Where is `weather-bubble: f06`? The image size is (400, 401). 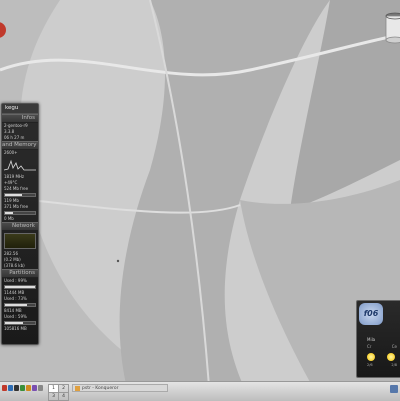
weather-bubble: f06 is located at coordinates (371, 314).